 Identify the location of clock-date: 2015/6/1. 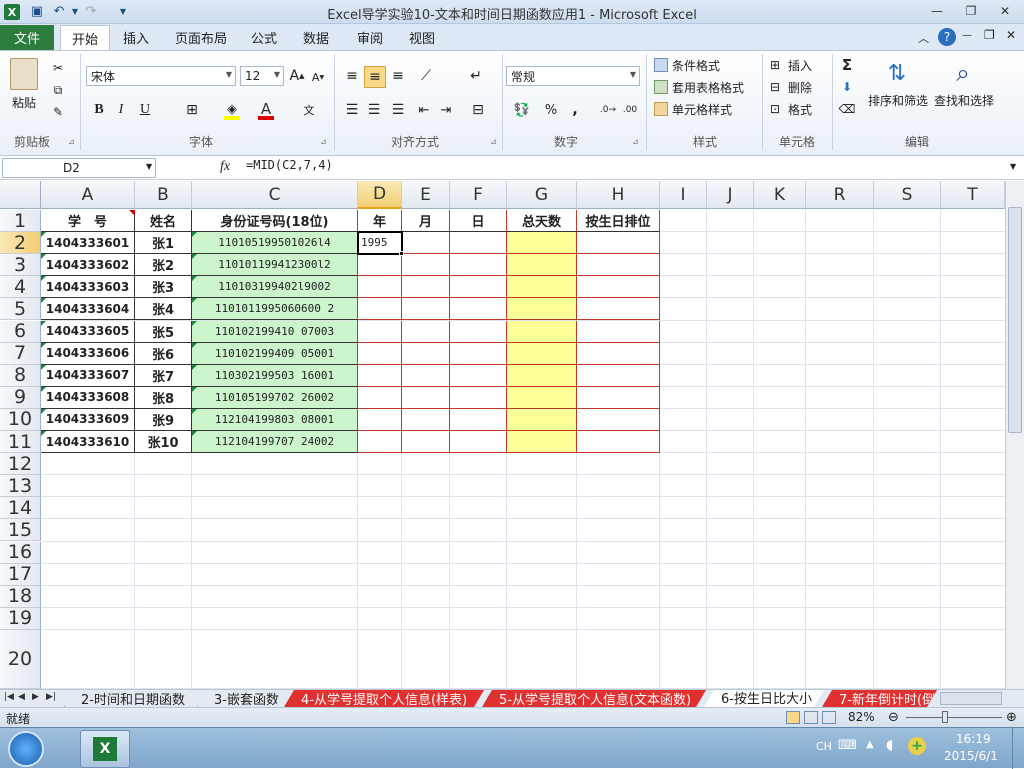
(971, 756).